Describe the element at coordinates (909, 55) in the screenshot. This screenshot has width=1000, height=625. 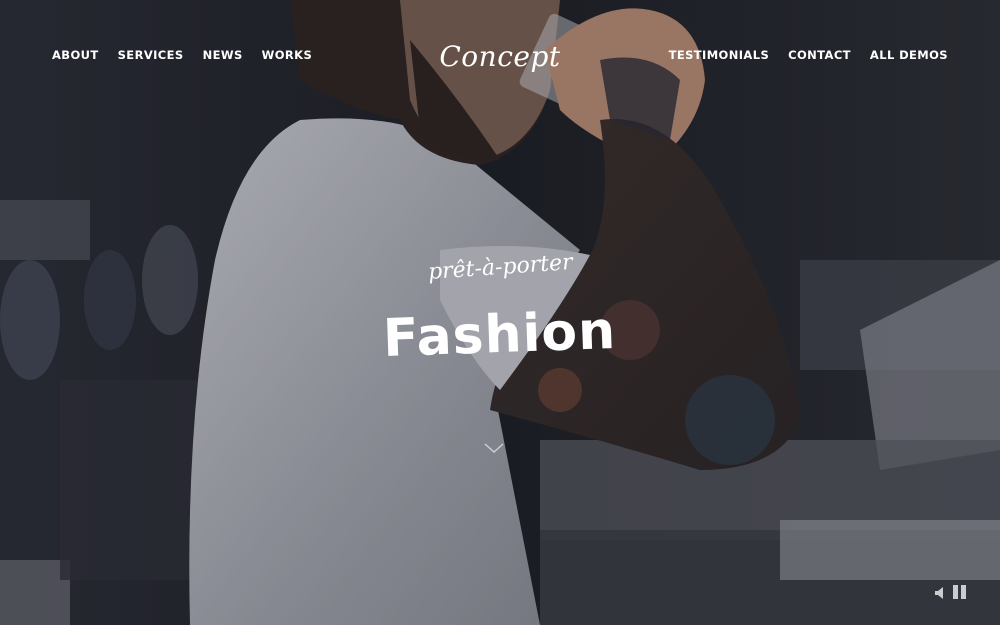
I see `nav-link-all-demos: ALL DEMOS` at that location.